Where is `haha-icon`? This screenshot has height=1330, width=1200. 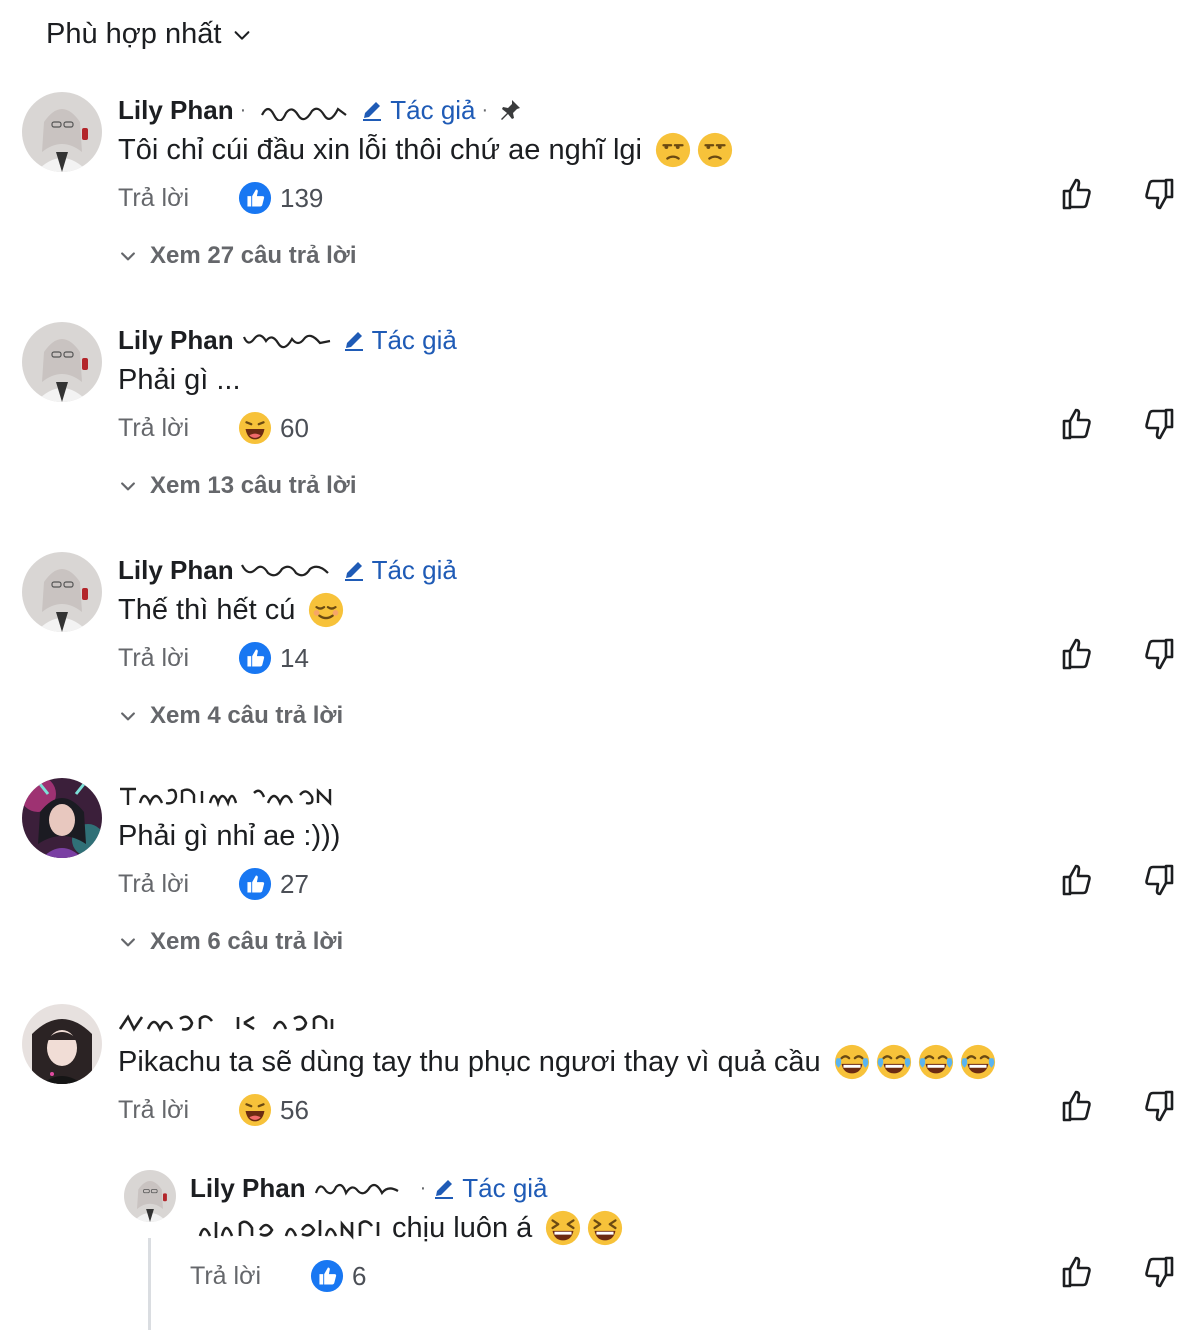
haha-icon is located at coordinates (255, 428).